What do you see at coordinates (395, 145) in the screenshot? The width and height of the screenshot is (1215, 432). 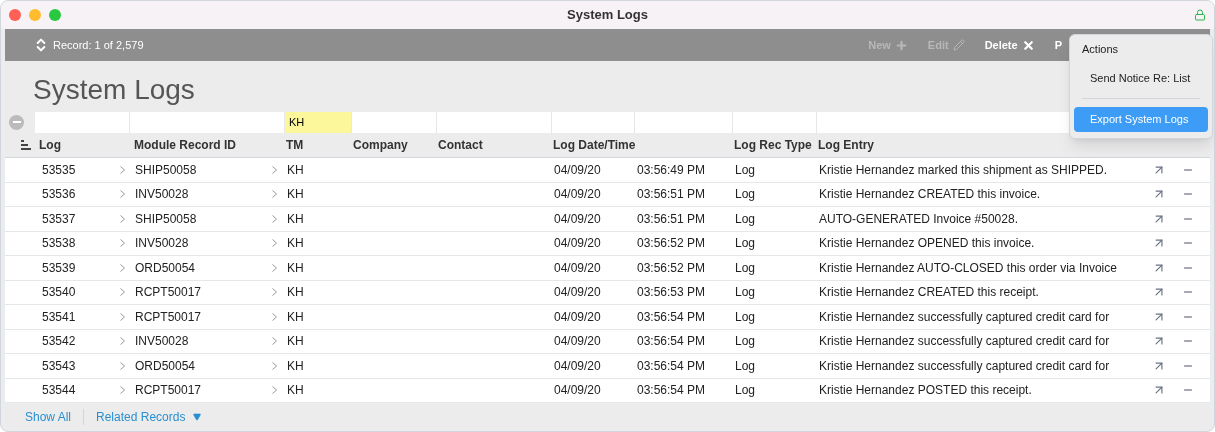 I see `column-header: Company` at bounding box center [395, 145].